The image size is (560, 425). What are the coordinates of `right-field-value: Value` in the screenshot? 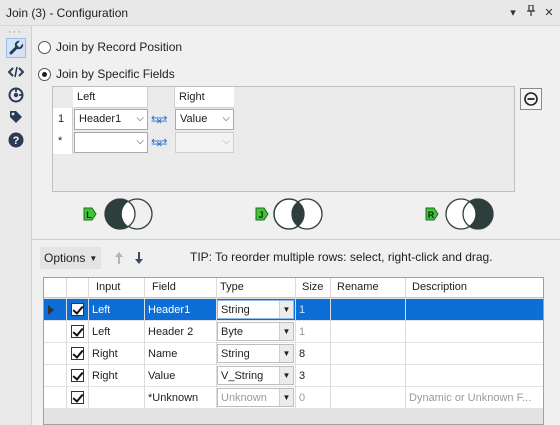 It's located at (194, 119).